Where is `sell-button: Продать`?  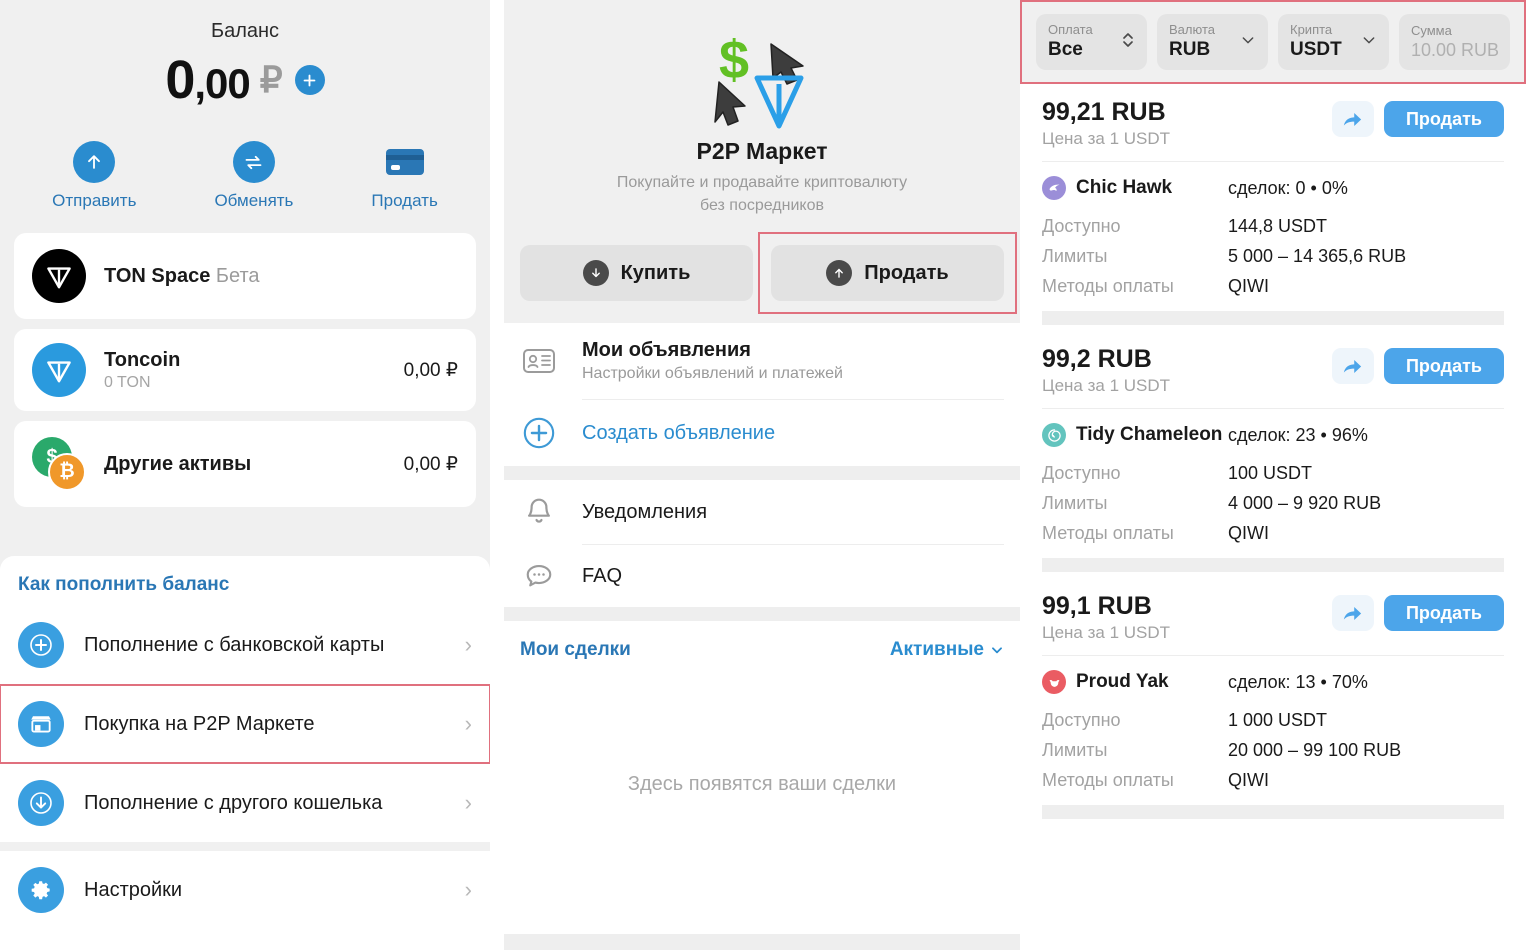 sell-button: Продать is located at coordinates (887, 273).